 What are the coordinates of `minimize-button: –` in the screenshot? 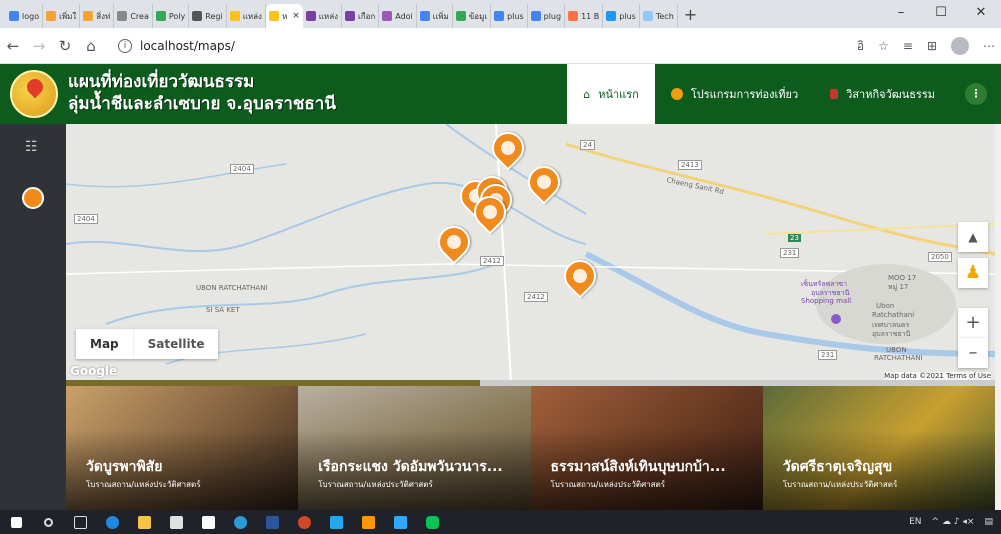 It's located at (901, 14).